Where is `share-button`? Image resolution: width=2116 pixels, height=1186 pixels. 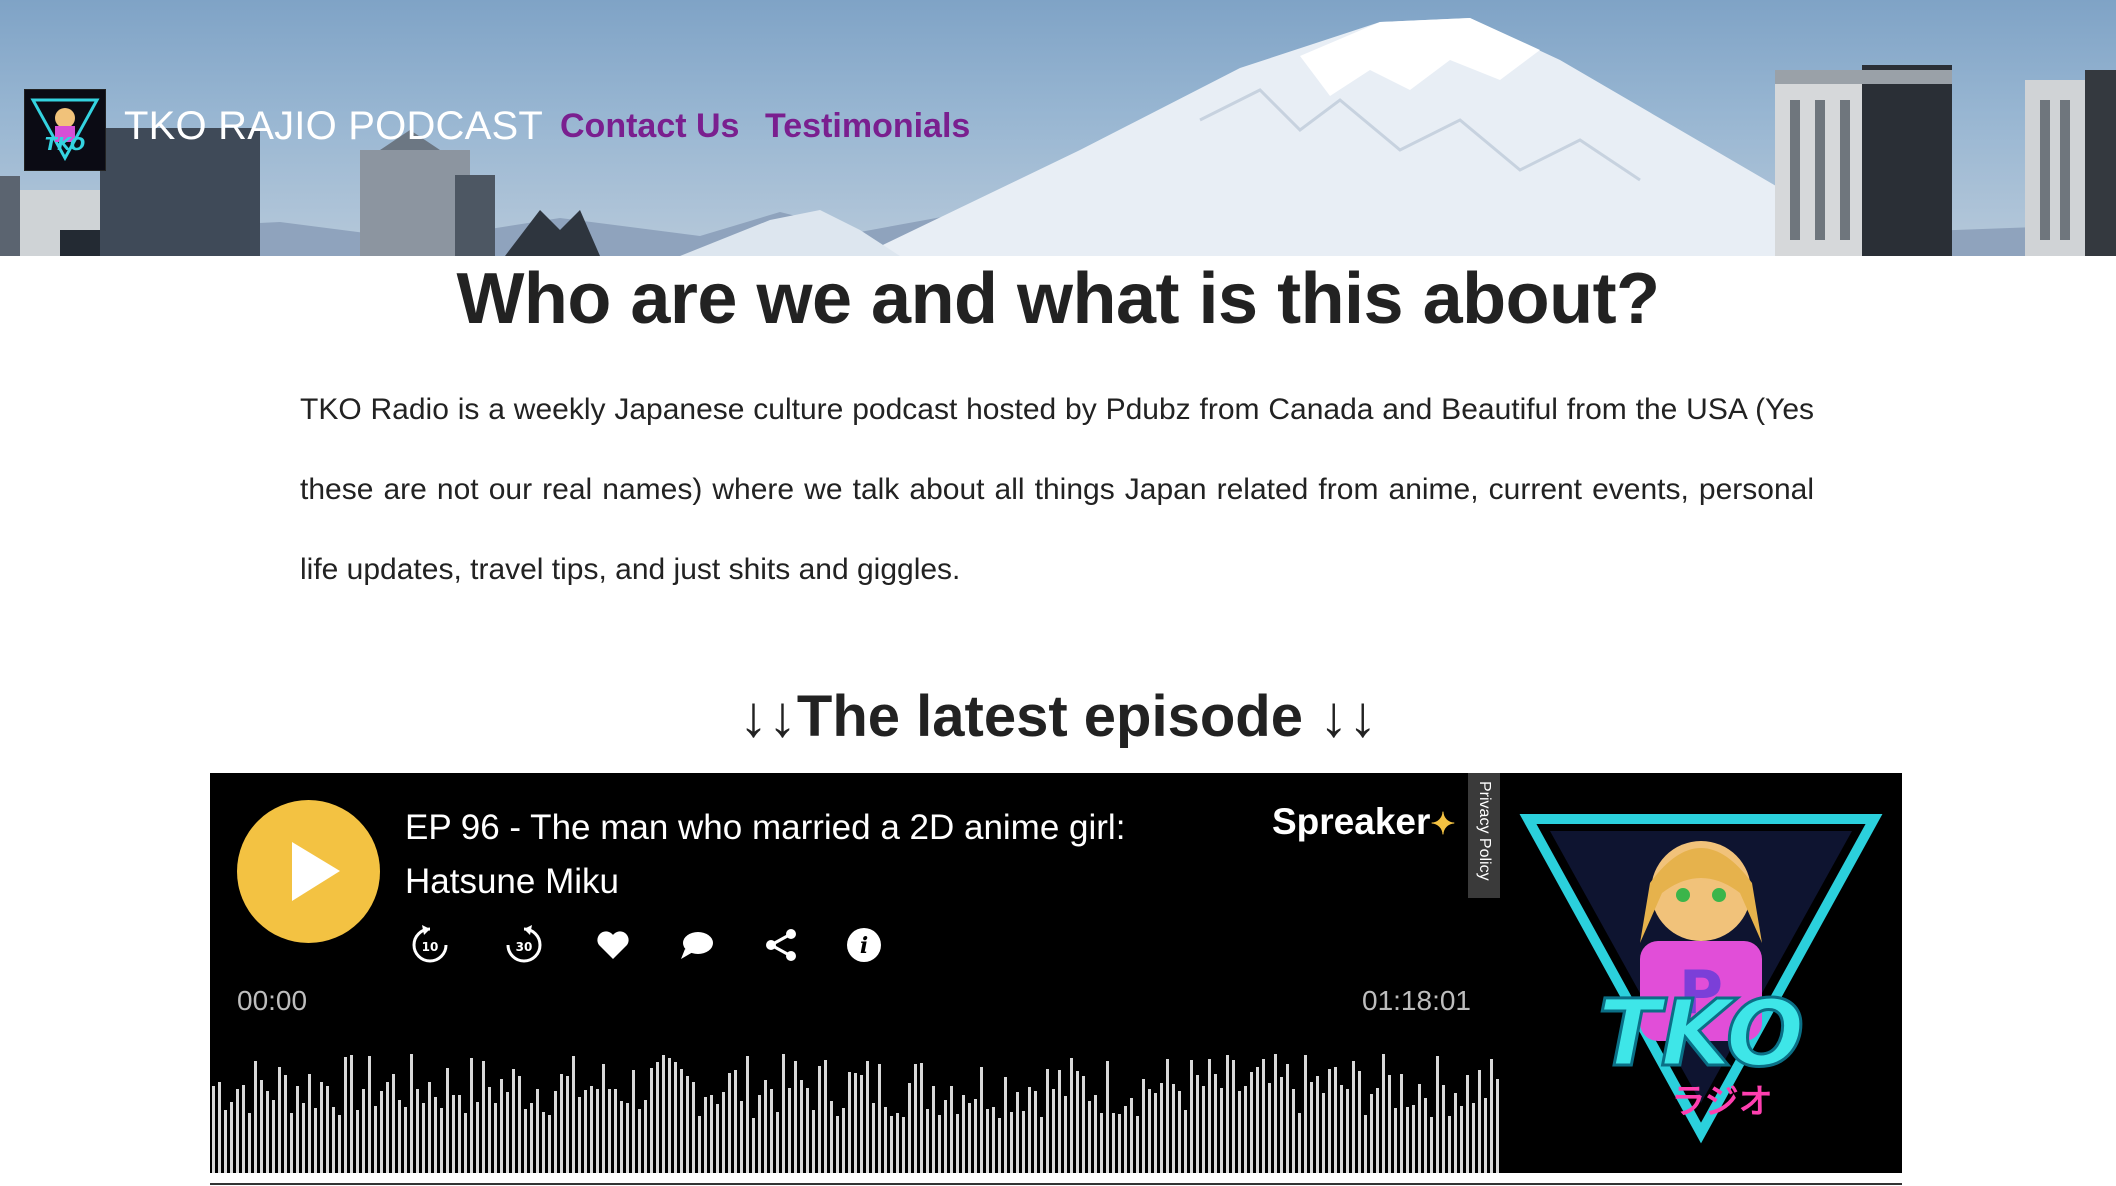 share-button is located at coordinates (781, 945).